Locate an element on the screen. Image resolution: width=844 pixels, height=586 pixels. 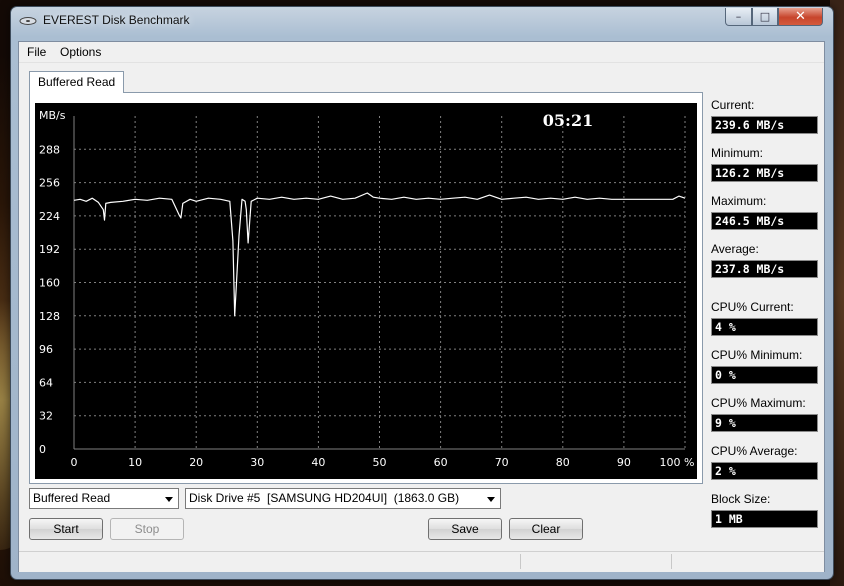
y-tick-label: 96 is located at coordinates (46, 349).